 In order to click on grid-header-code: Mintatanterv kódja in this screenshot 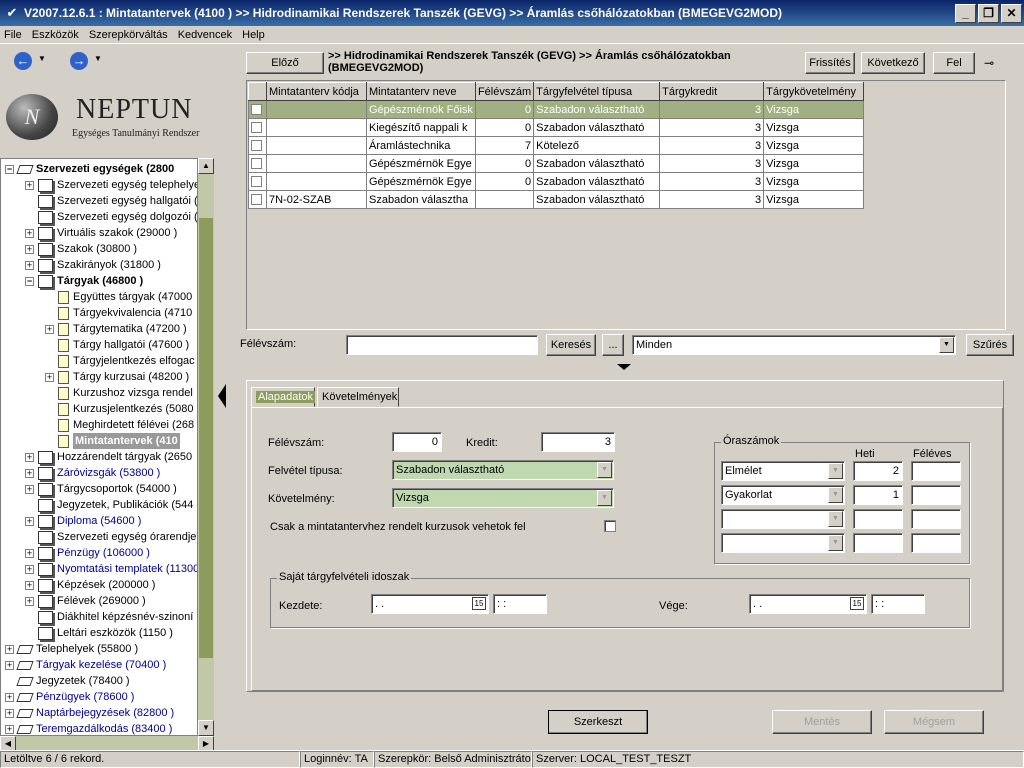, I will do `click(316, 91)`.